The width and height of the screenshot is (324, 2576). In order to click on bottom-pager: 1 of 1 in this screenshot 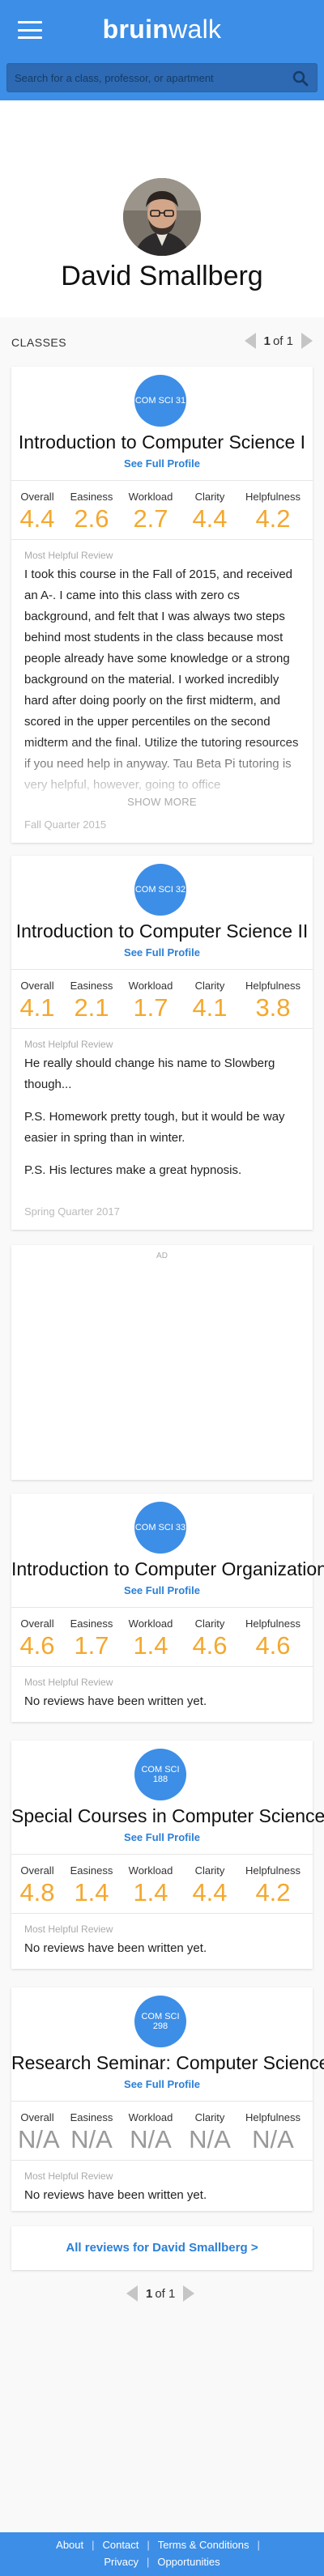, I will do `click(160, 2293)`.